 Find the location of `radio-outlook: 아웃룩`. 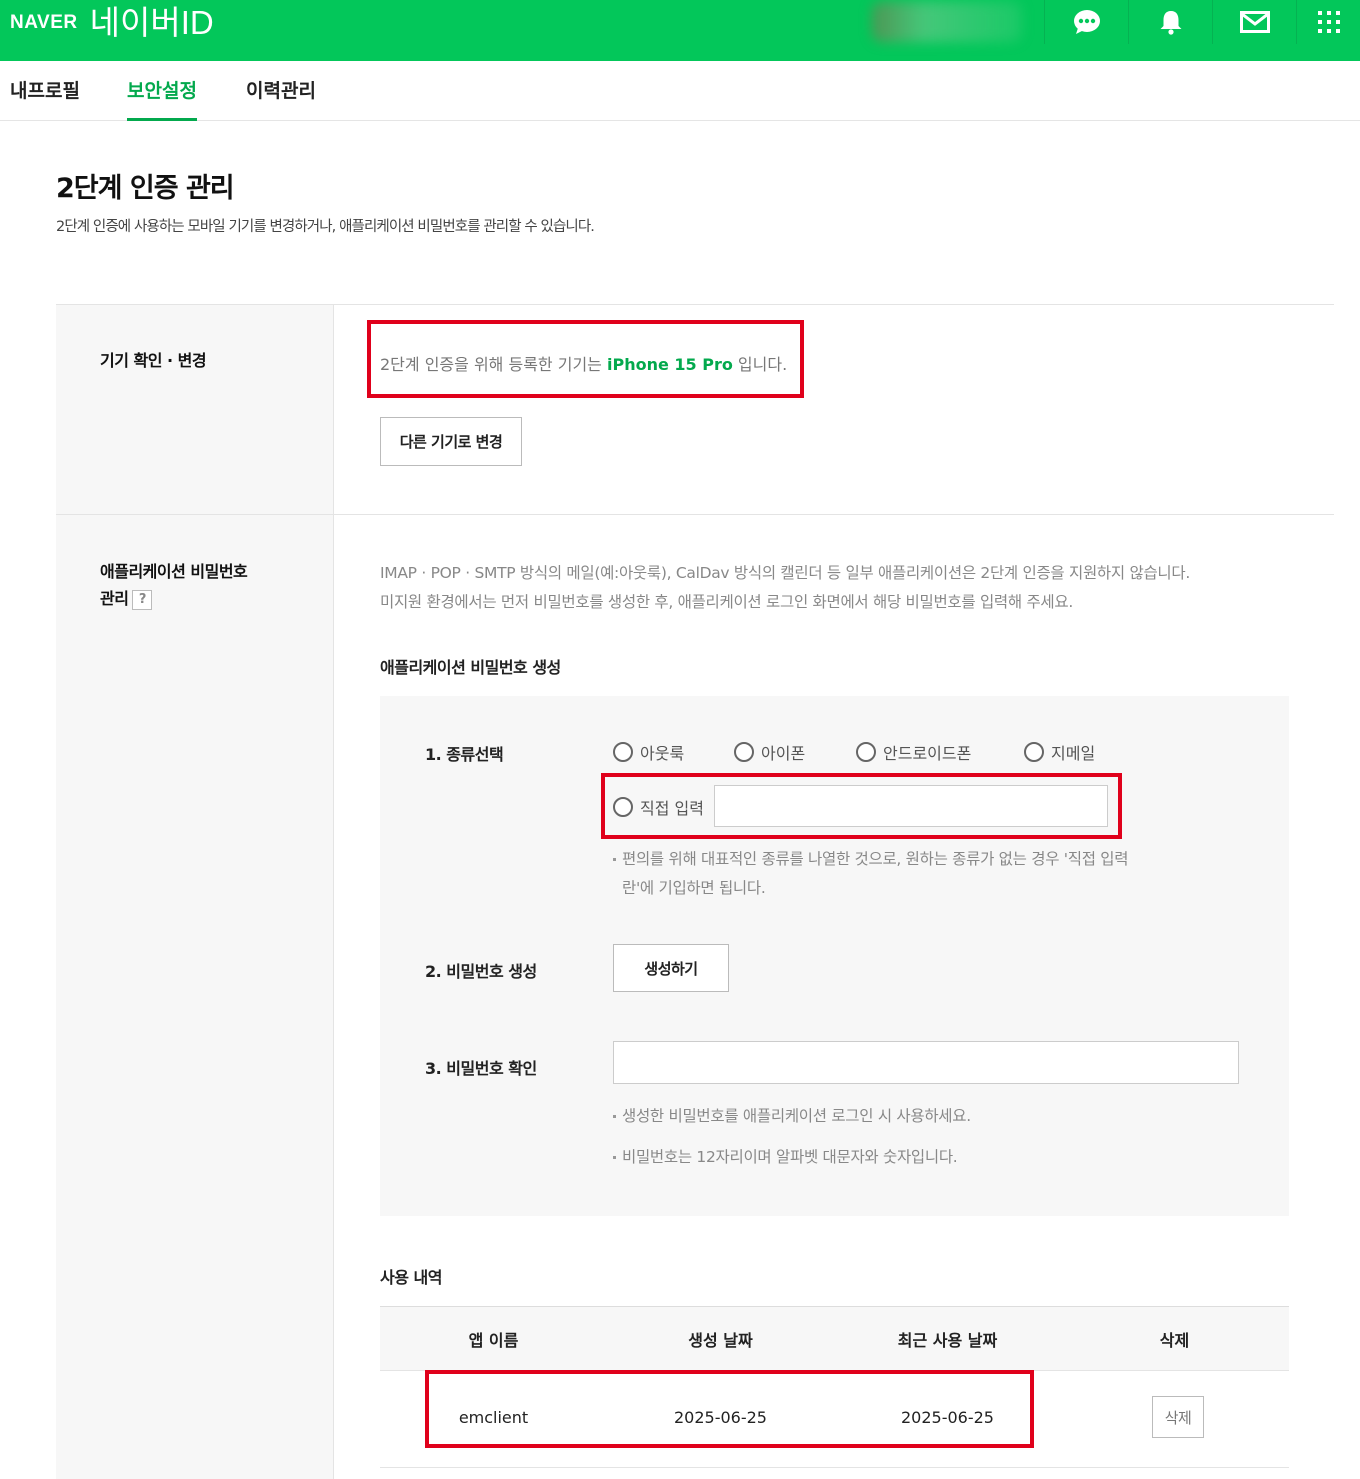

radio-outlook: 아웃룩 is located at coordinates (648, 752).